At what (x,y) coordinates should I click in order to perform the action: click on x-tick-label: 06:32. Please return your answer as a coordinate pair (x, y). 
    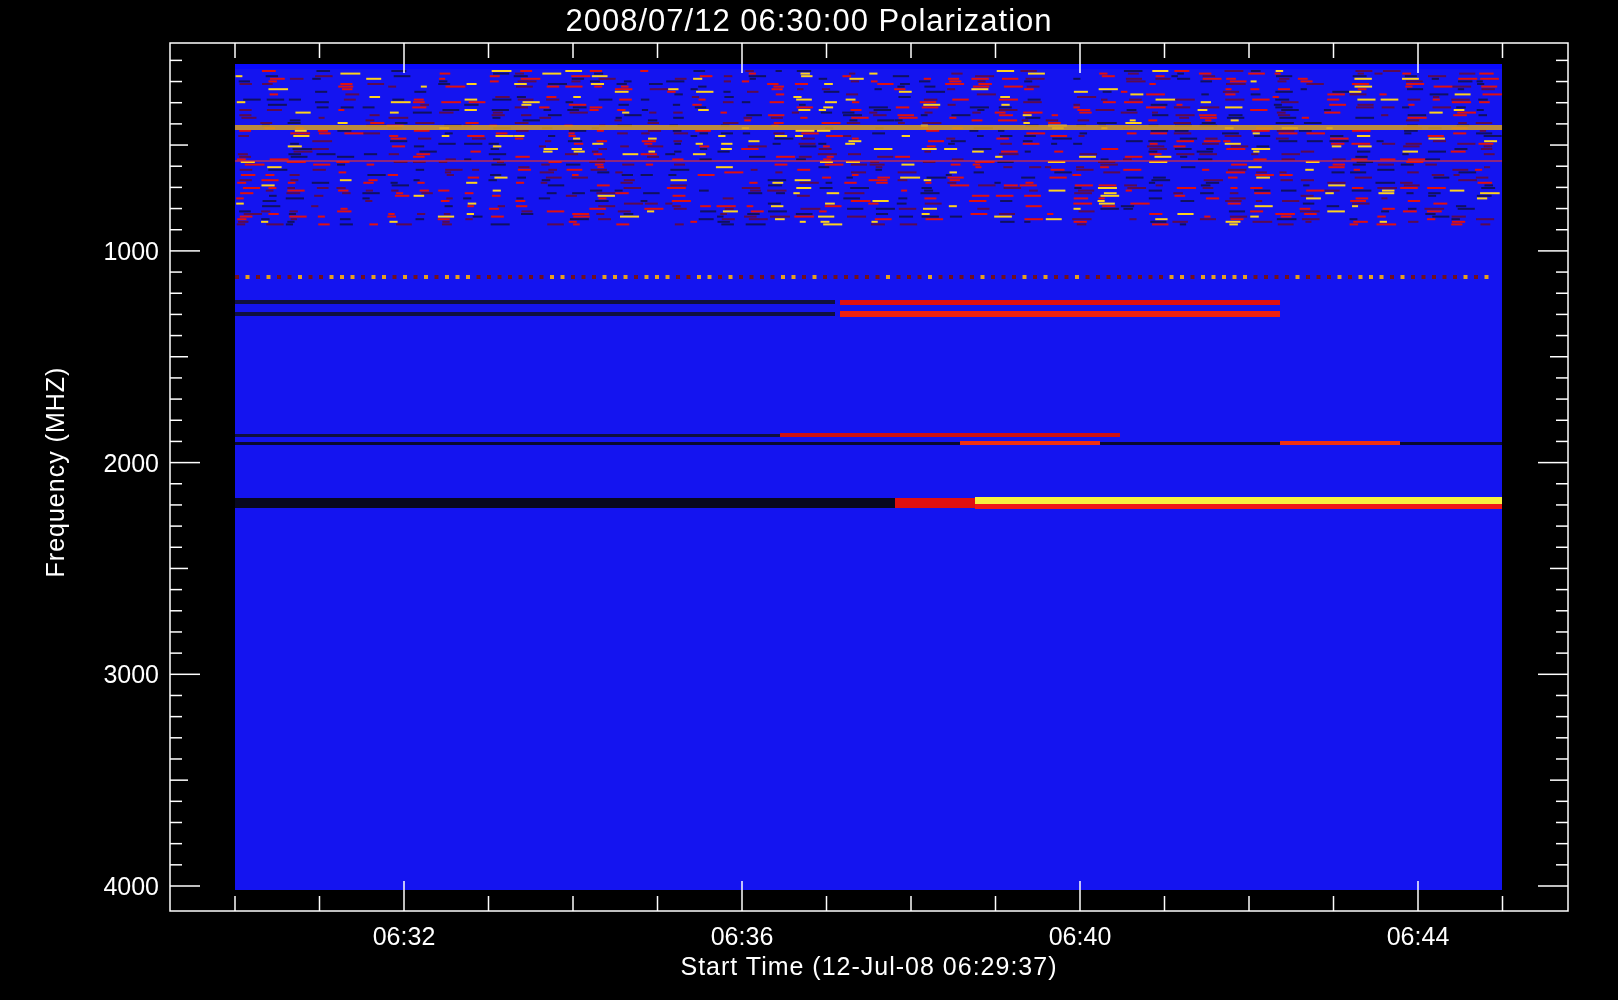
    Looking at the image, I should click on (404, 936).